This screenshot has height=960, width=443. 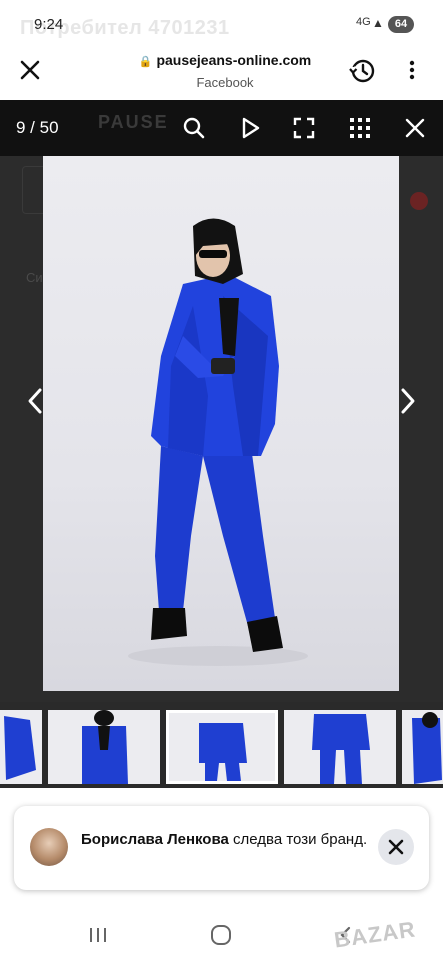 What do you see at coordinates (250, 128) in the screenshot?
I see `play-icon` at bounding box center [250, 128].